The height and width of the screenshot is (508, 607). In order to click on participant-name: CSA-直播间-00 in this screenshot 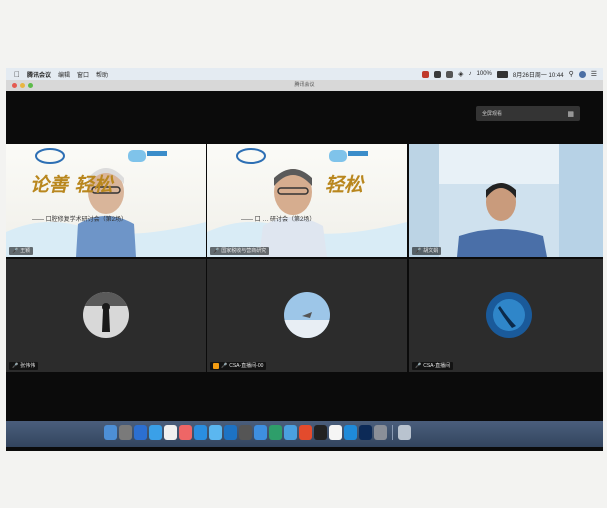, I will do `click(246, 366)`.